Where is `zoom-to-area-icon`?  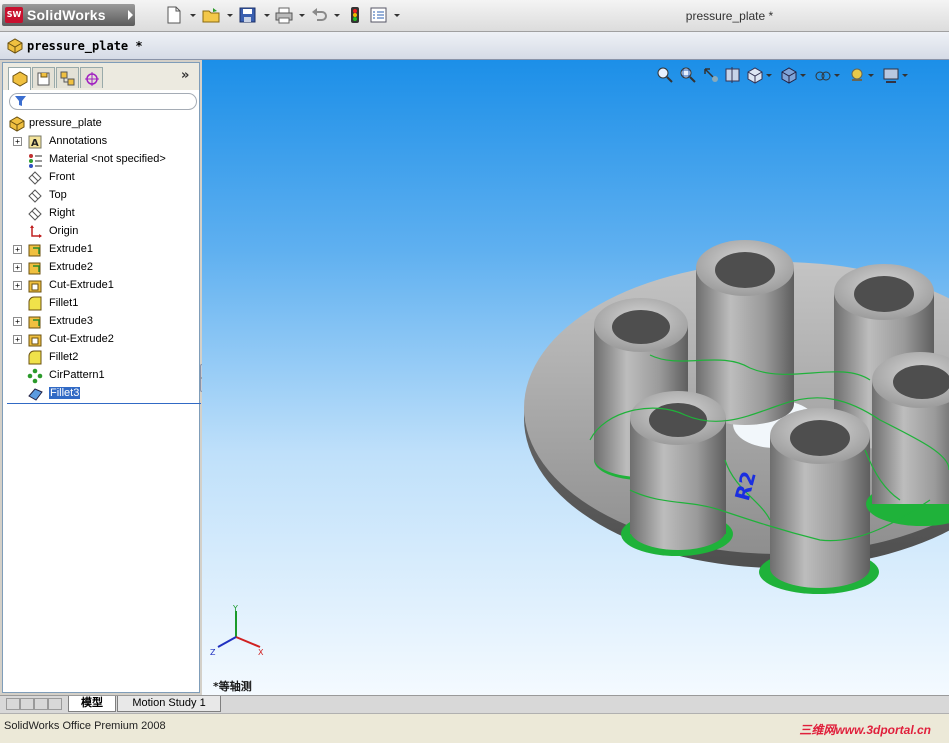 zoom-to-area-icon is located at coordinates (688, 75).